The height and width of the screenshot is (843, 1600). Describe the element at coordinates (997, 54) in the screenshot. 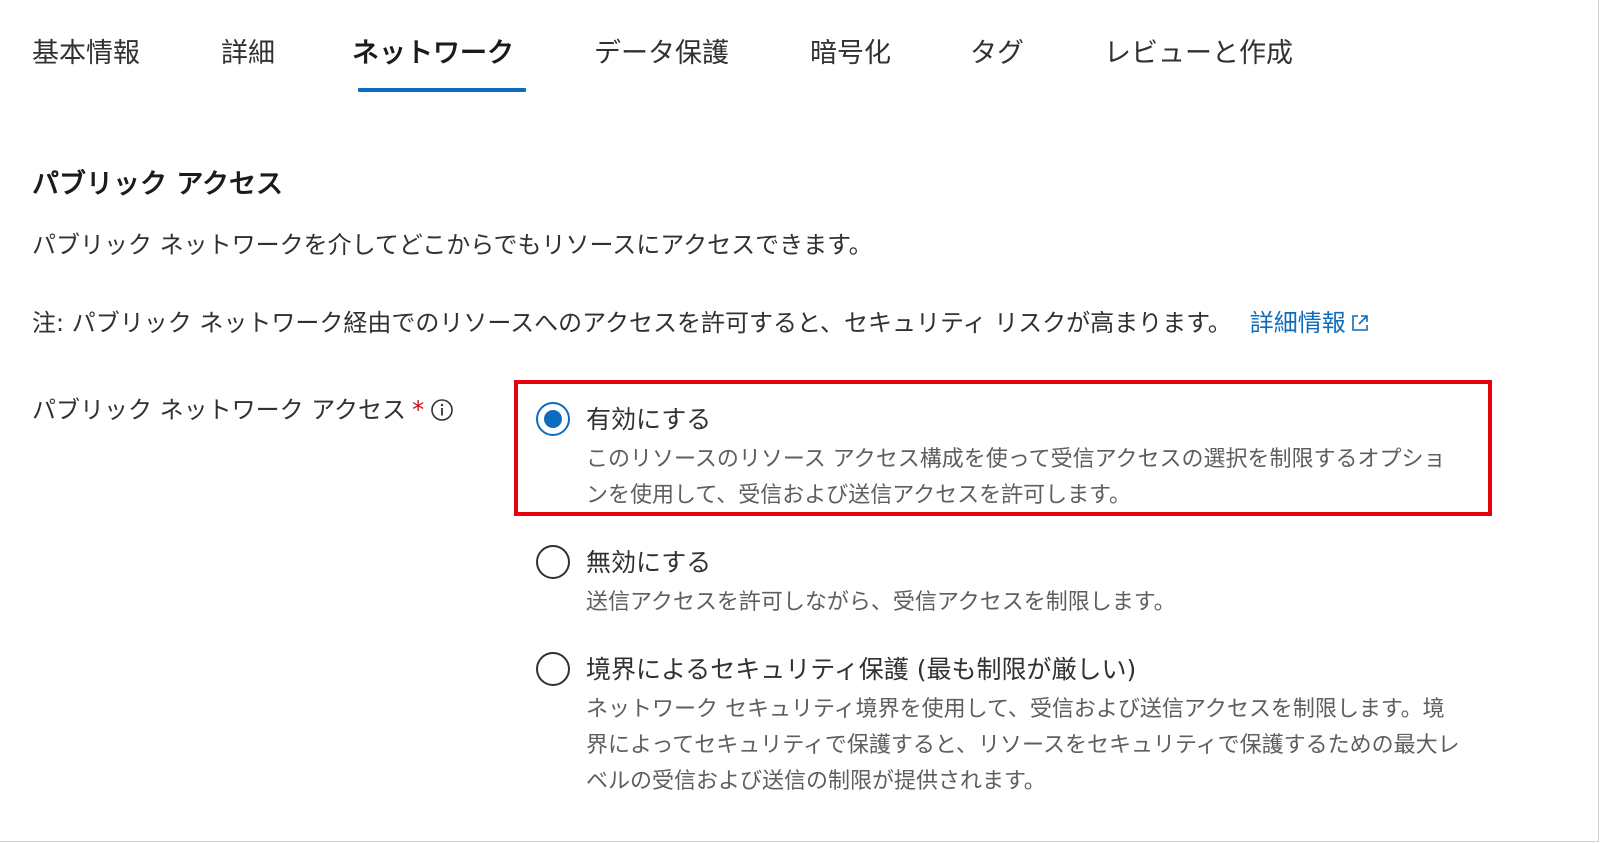

I see `tab-tags: タグ` at that location.